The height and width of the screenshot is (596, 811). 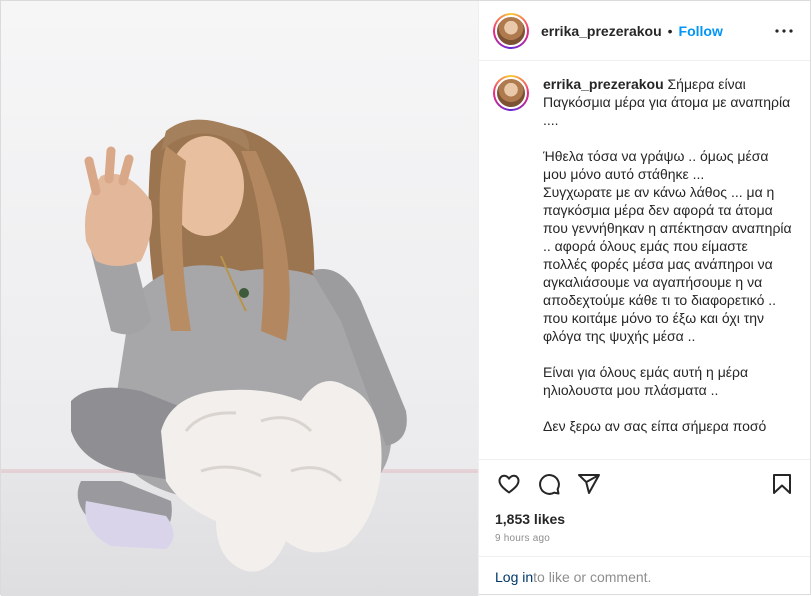 I want to click on follow-button: Follow, so click(x=701, y=31).